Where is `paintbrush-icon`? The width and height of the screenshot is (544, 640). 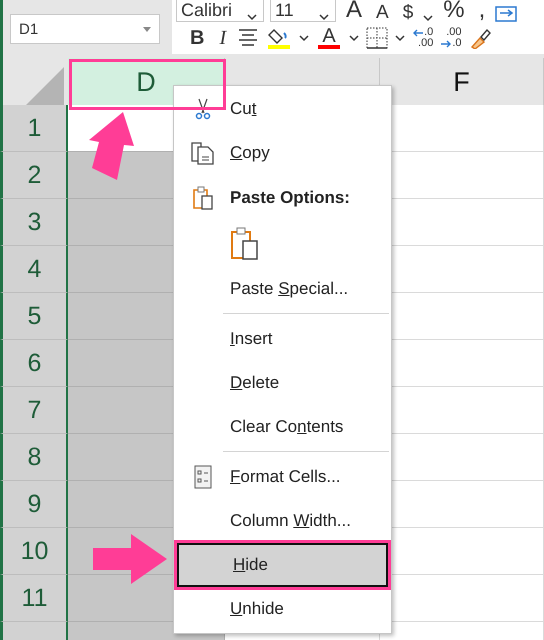
paintbrush-icon is located at coordinates (480, 38).